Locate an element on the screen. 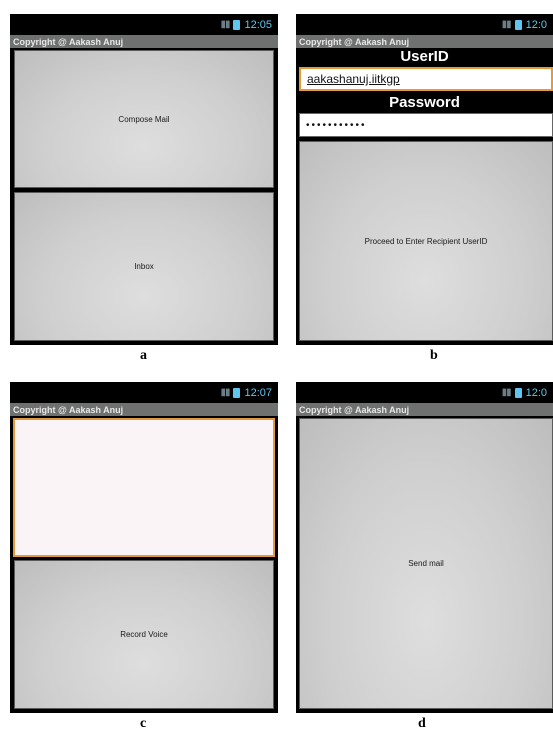 Image resolution: width=553 pixels, height=733 pixels. status-bar: ▮▮ 12:07 is located at coordinates (144, 392).